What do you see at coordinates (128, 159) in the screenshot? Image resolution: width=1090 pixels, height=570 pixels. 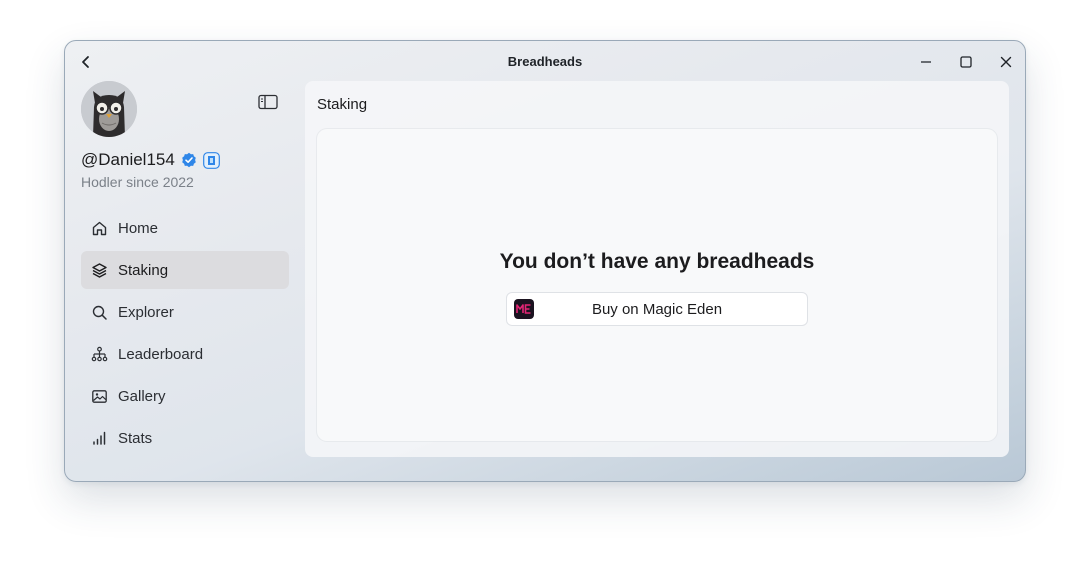 I see `username: @Daniel154` at bounding box center [128, 159].